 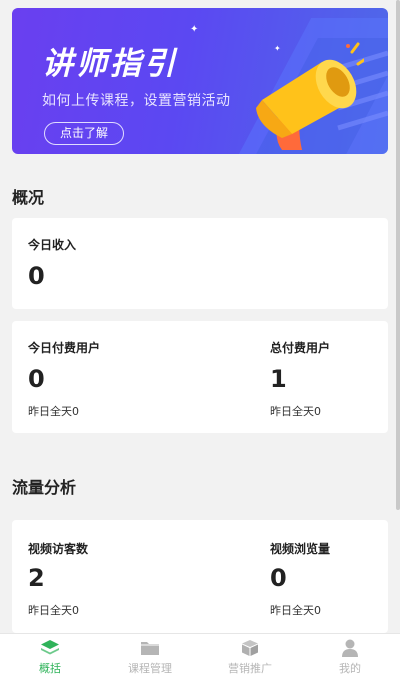 What do you see at coordinates (200, 263) in the screenshot?
I see `today-income-card: 今日收入 0` at bounding box center [200, 263].